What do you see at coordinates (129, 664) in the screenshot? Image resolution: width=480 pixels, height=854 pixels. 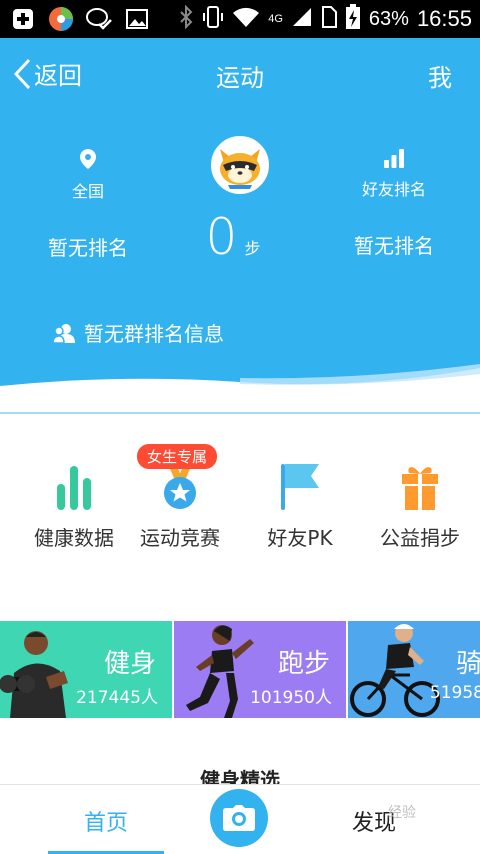 I see `card-fitness-title: 健身` at bounding box center [129, 664].